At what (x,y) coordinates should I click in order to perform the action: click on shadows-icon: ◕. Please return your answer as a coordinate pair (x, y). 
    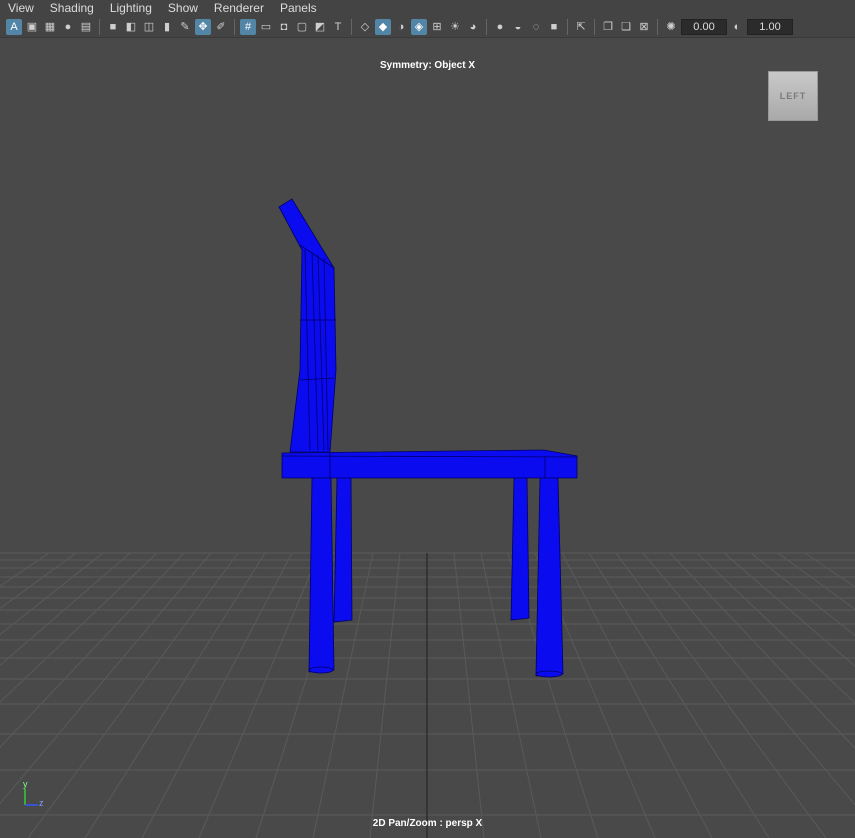
    Looking at the image, I should click on (473, 27).